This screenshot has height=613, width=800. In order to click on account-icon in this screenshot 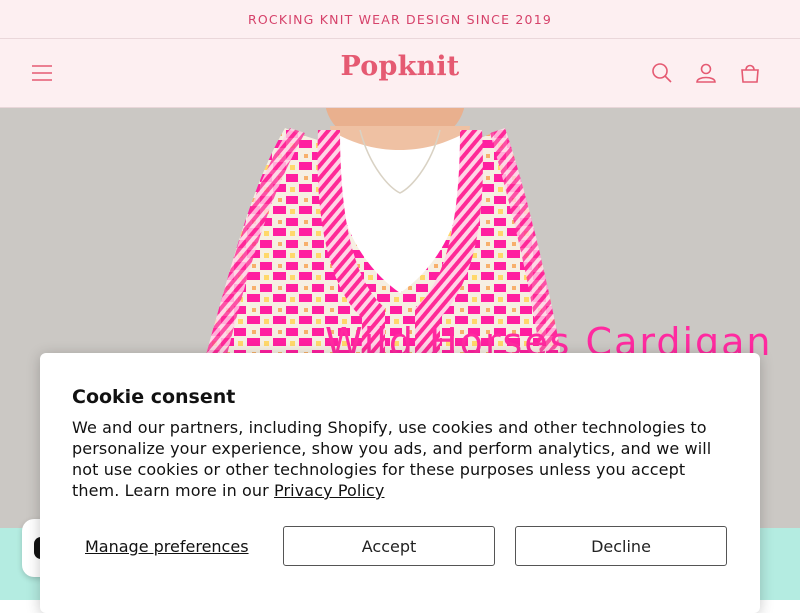, I will do `click(706, 73)`.